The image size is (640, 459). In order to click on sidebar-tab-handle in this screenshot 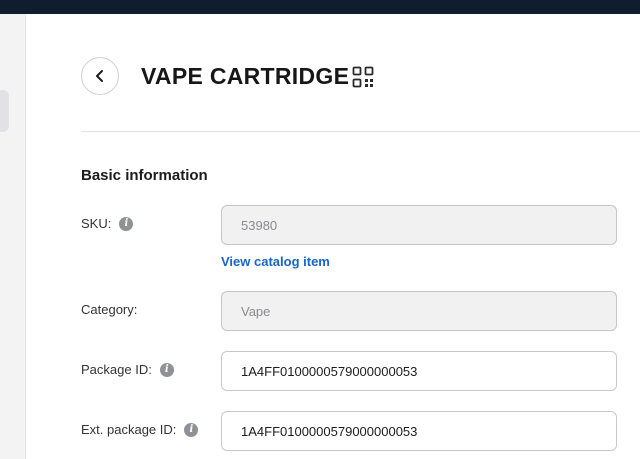, I will do `click(4, 111)`.